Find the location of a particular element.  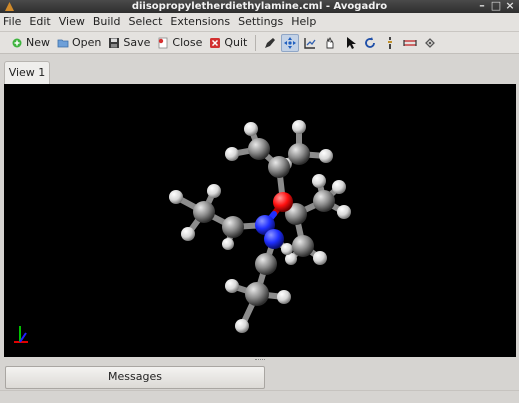

messages-button: Messages is located at coordinates (135, 377).